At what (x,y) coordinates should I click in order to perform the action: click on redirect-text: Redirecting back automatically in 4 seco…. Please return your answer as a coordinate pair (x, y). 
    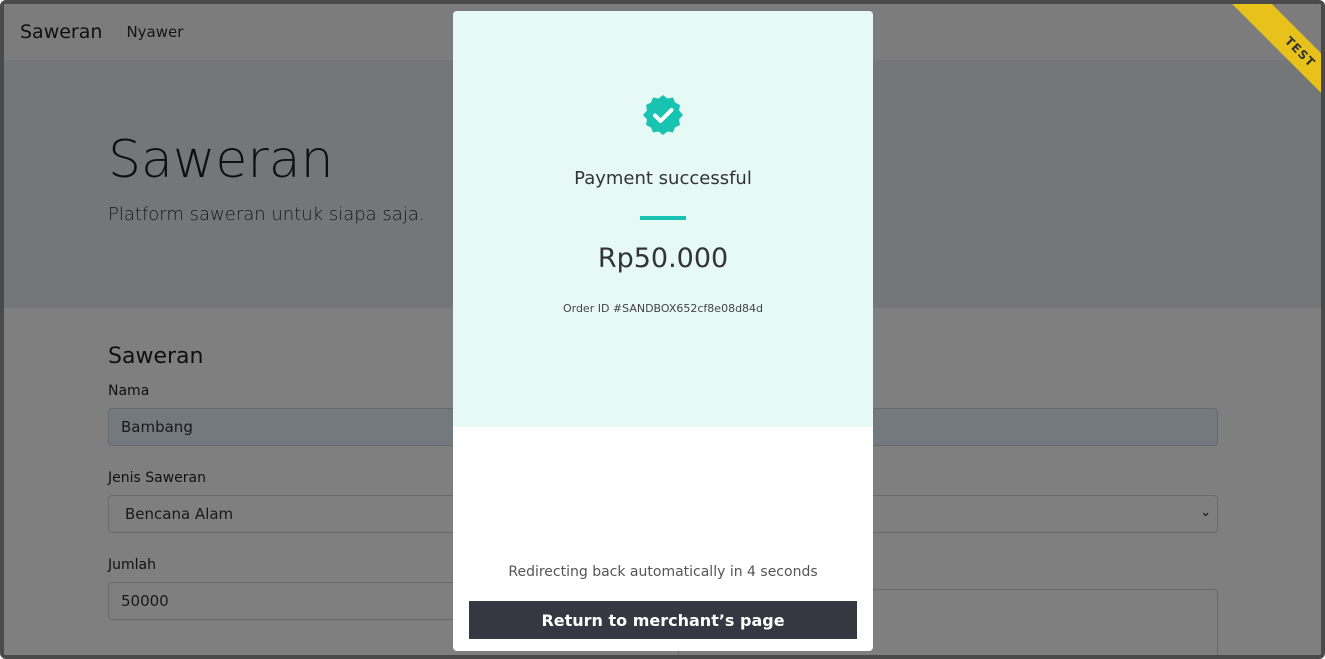
    Looking at the image, I should click on (663, 572).